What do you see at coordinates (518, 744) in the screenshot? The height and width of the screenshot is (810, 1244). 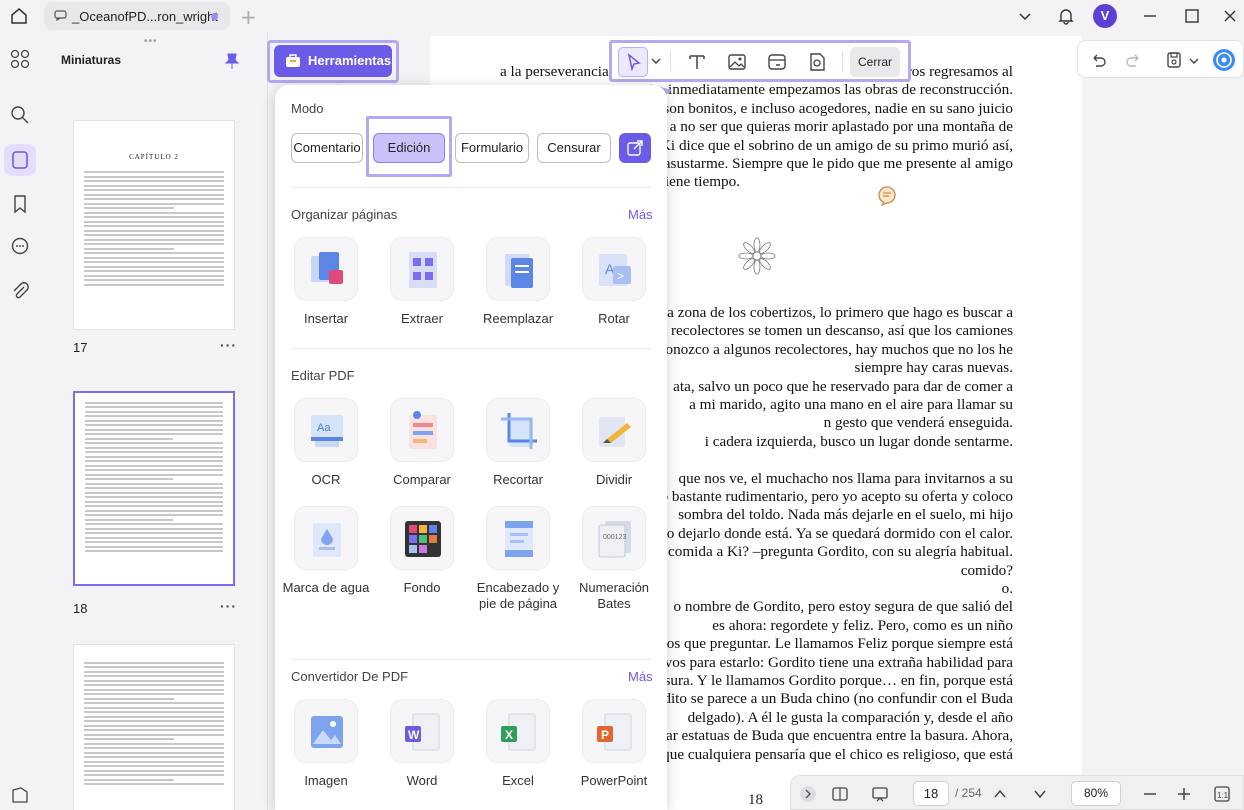 I see `tool-to-excel: X Excel` at bounding box center [518, 744].